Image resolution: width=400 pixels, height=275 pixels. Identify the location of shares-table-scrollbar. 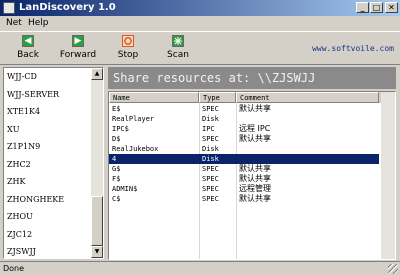
(388, 175).